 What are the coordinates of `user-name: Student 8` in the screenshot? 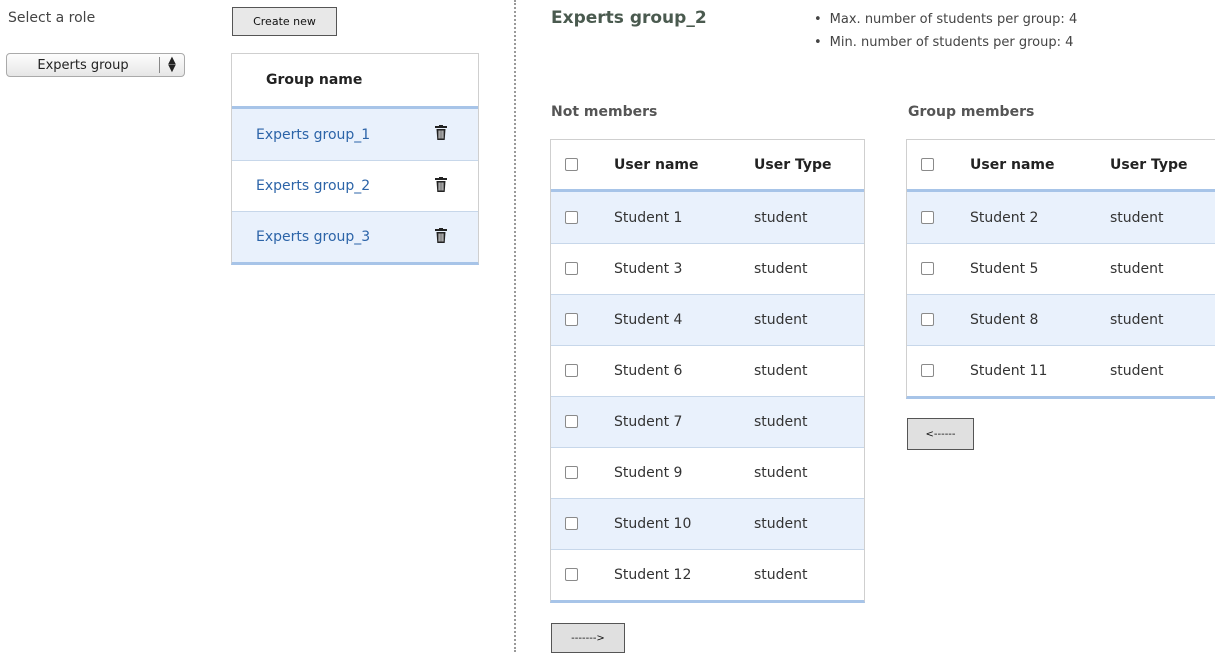 It's located at (1004, 320).